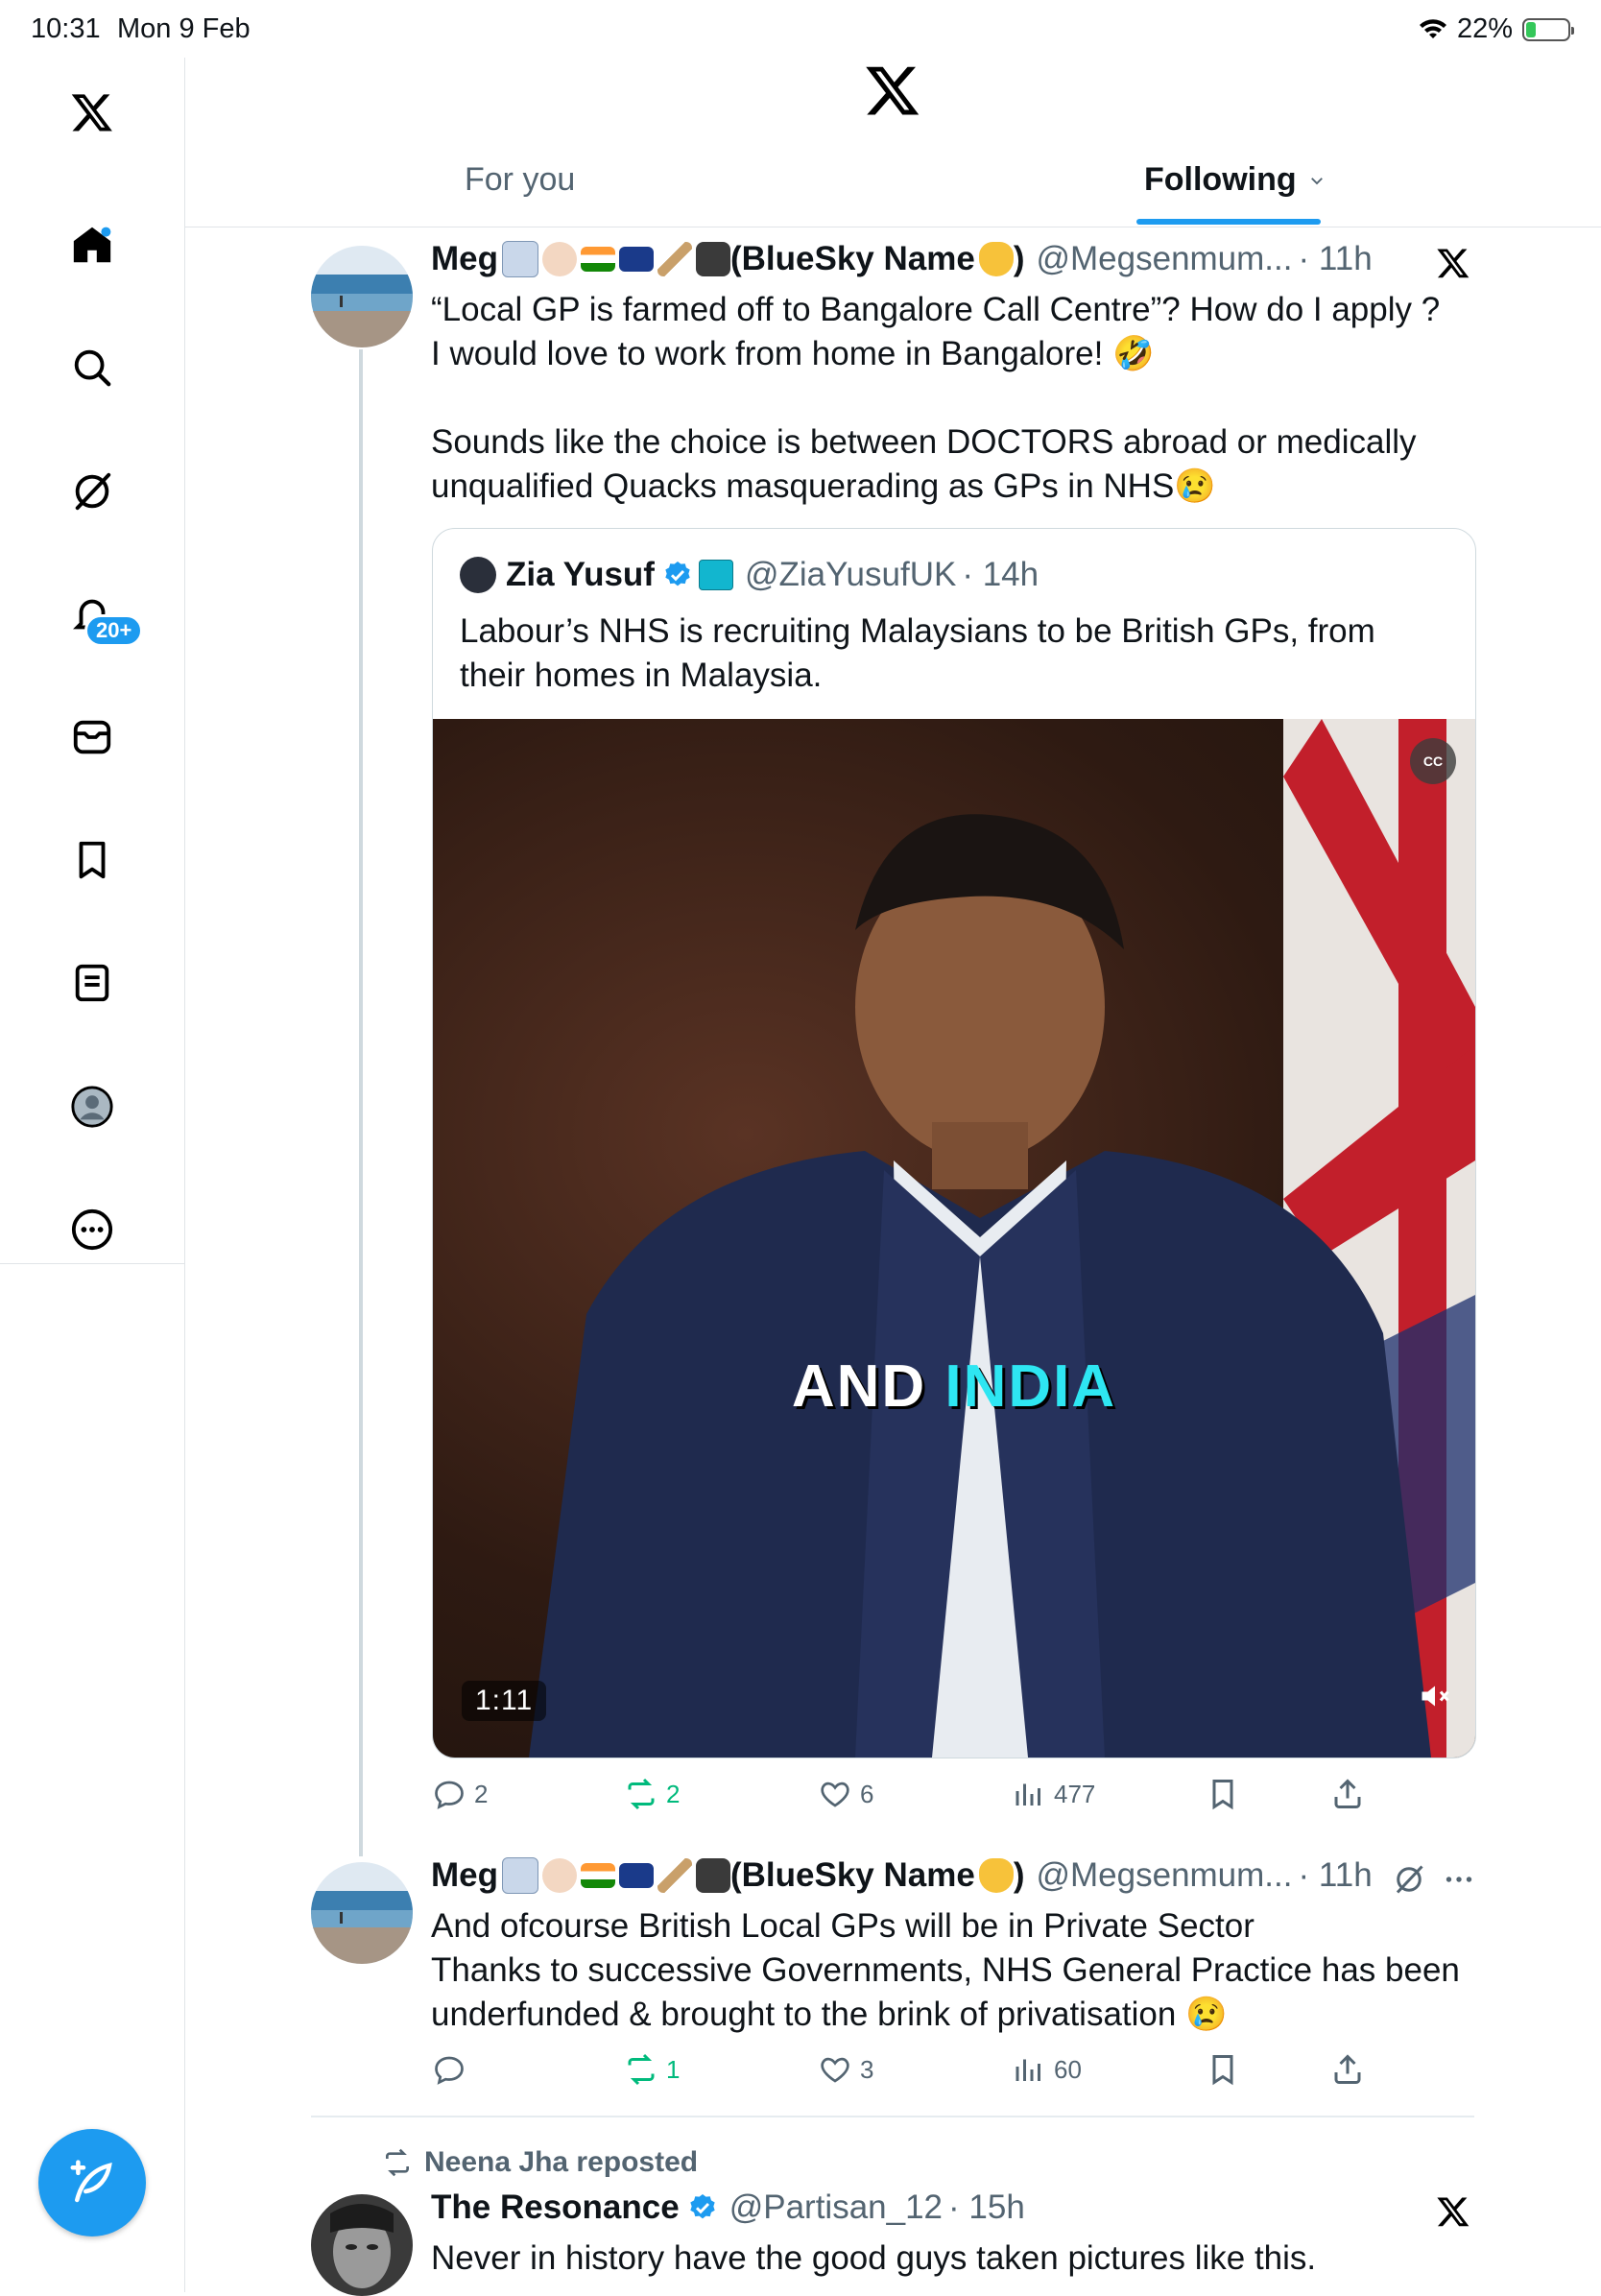 Image resolution: width=1601 pixels, height=2296 pixels. Describe the element at coordinates (853, 258) in the screenshot. I see `author-name-suffix: (BlueSky Name` at that location.